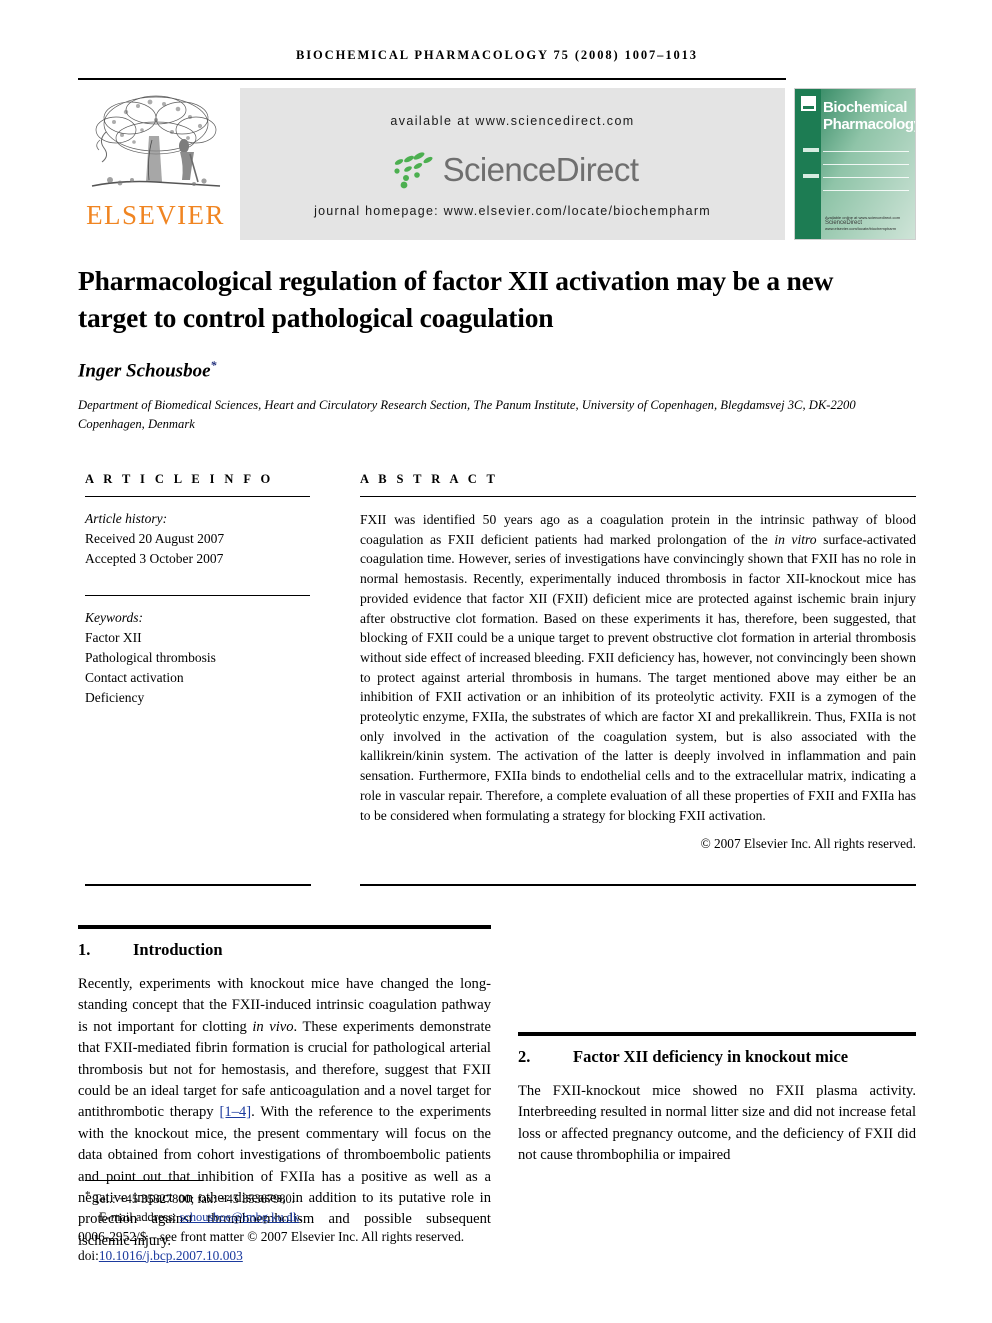 The width and height of the screenshot is (992, 1323). I want to click on keyword-item: Pathological thrombosis, so click(150, 657).